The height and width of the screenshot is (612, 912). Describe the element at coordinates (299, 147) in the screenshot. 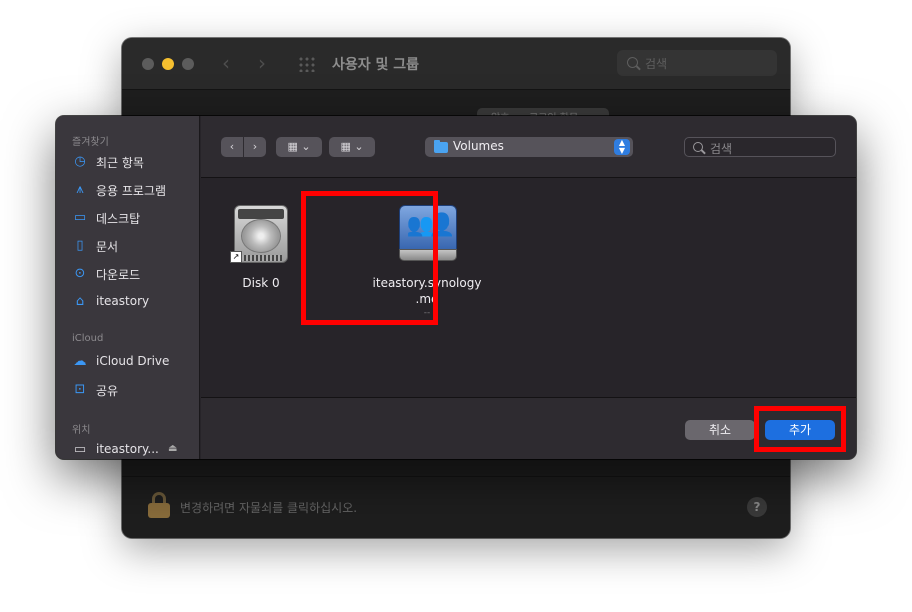

I see `view-mode-button: ▦ ⌄` at that location.